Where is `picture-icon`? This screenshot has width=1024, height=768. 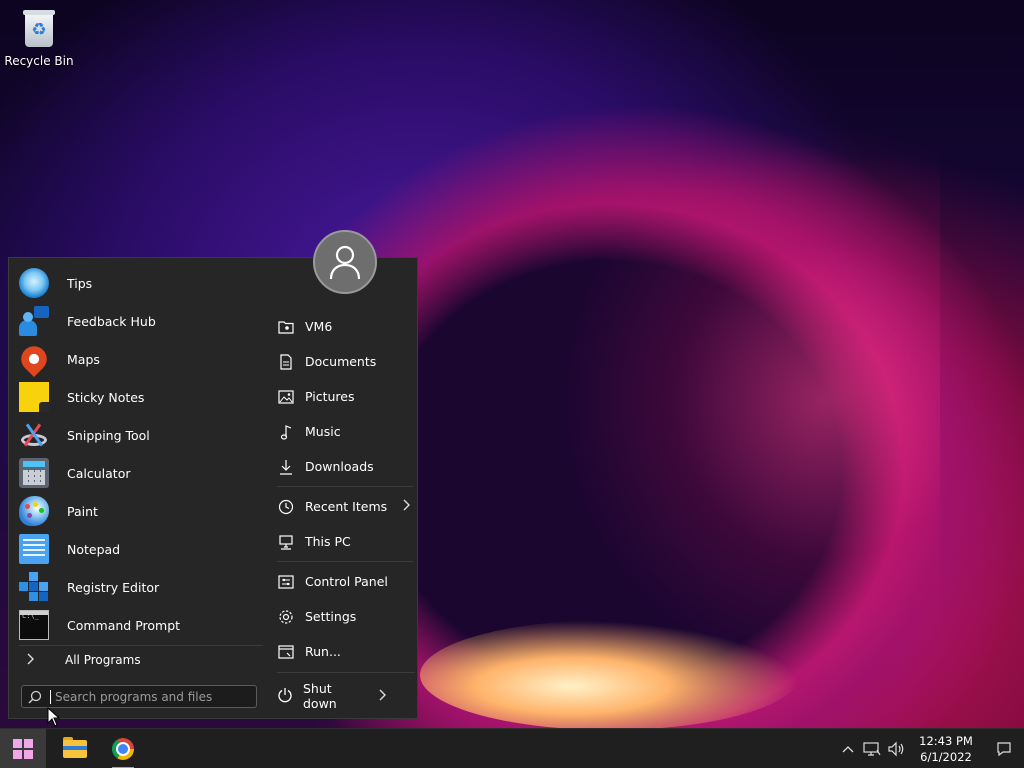 picture-icon is located at coordinates (286, 397).